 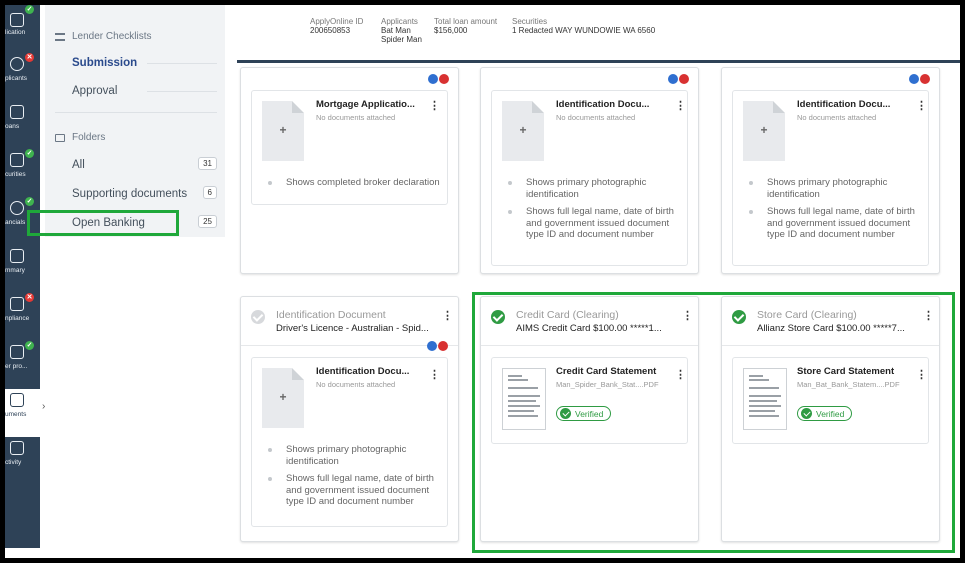 I want to click on folder-count: 6, so click(x=209, y=192).